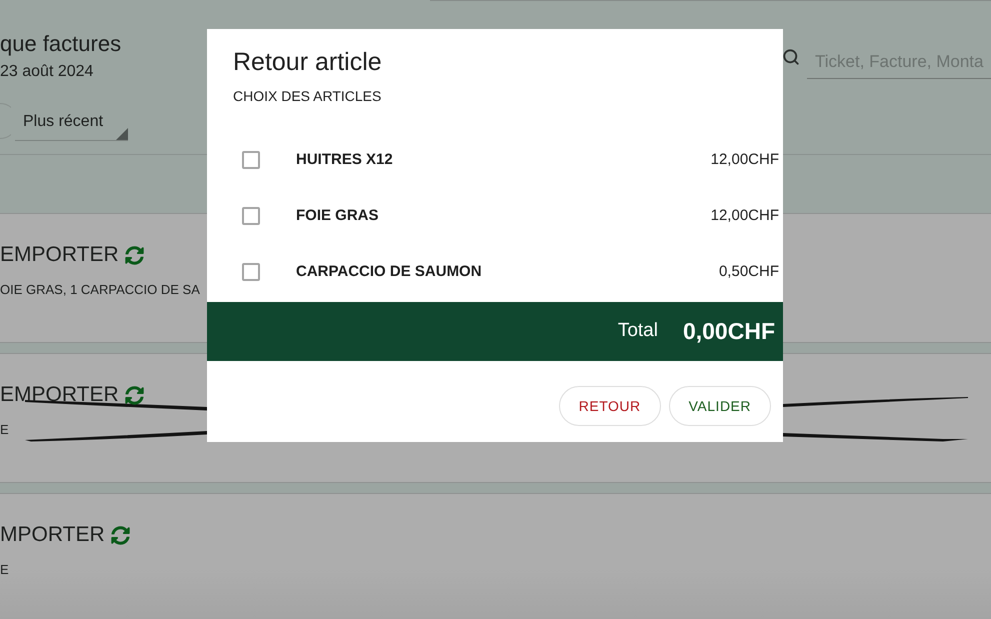 The height and width of the screenshot is (619, 991). I want to click on total-amount: 0,00CHF, so click(728, 331).